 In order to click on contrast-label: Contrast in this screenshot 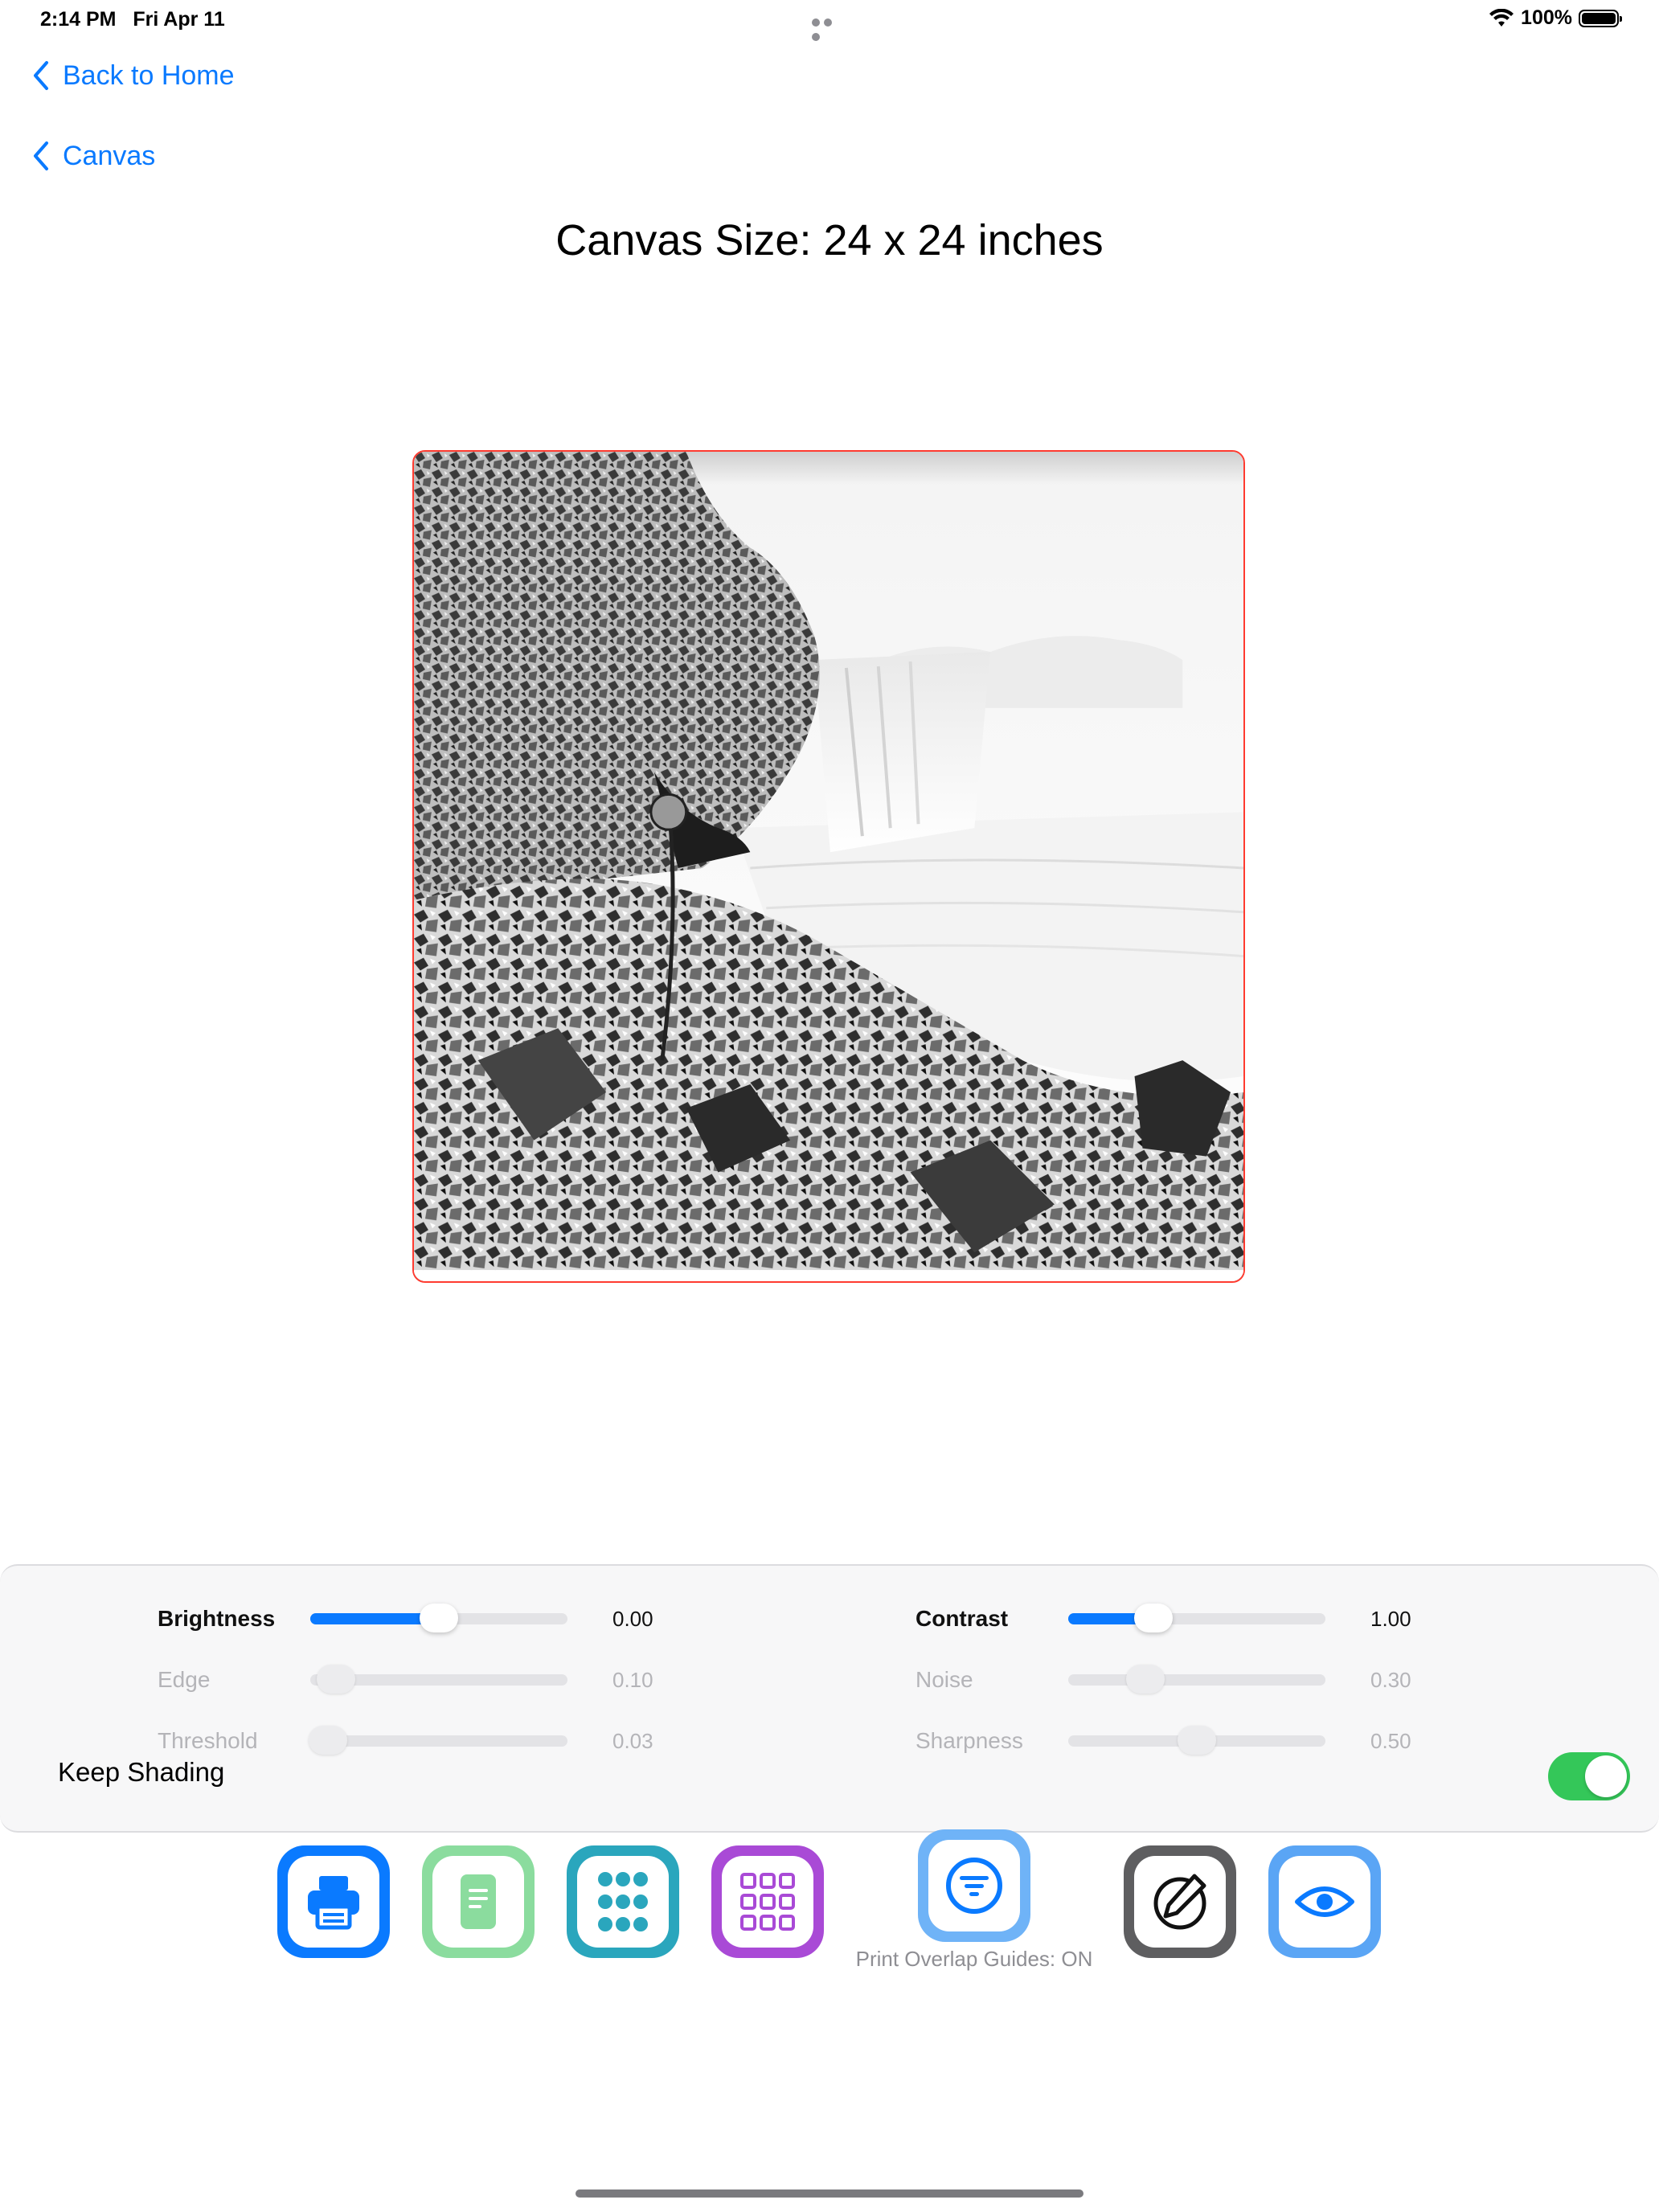, I will do `click(962, 1618)`.